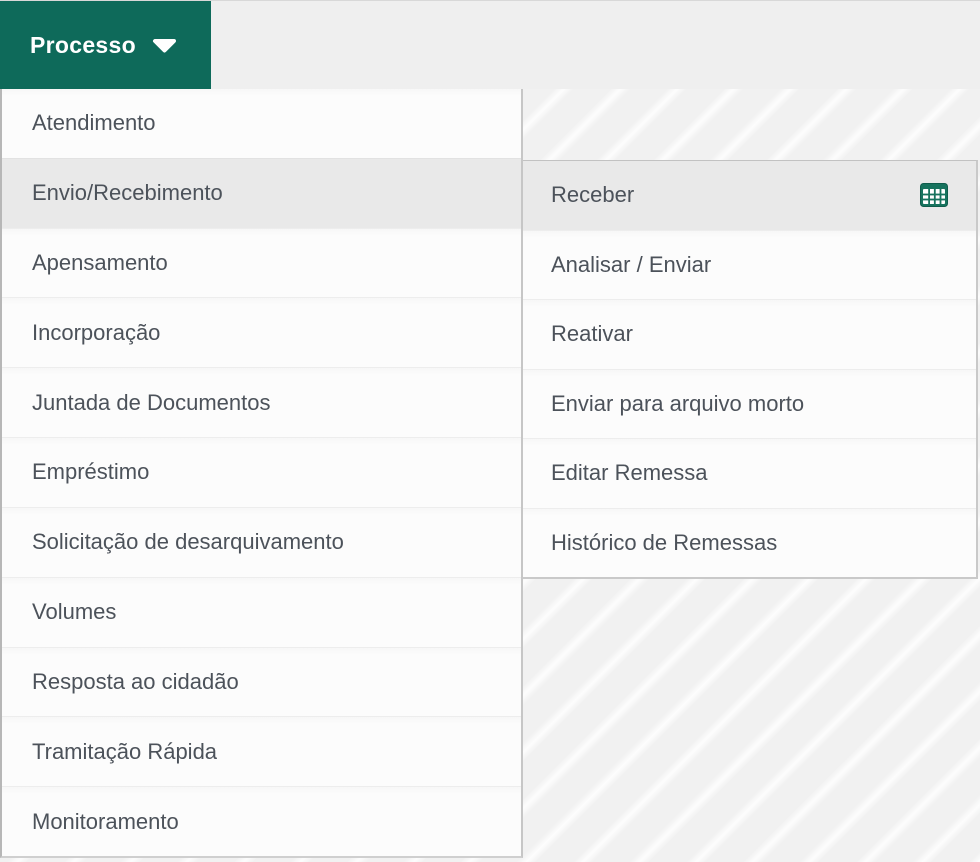 The width and height of the screenshot is (980, 862). I want to click on menu-item-resposta-ao-cidadao: Resposta ao cidadão, so click(261, 681).